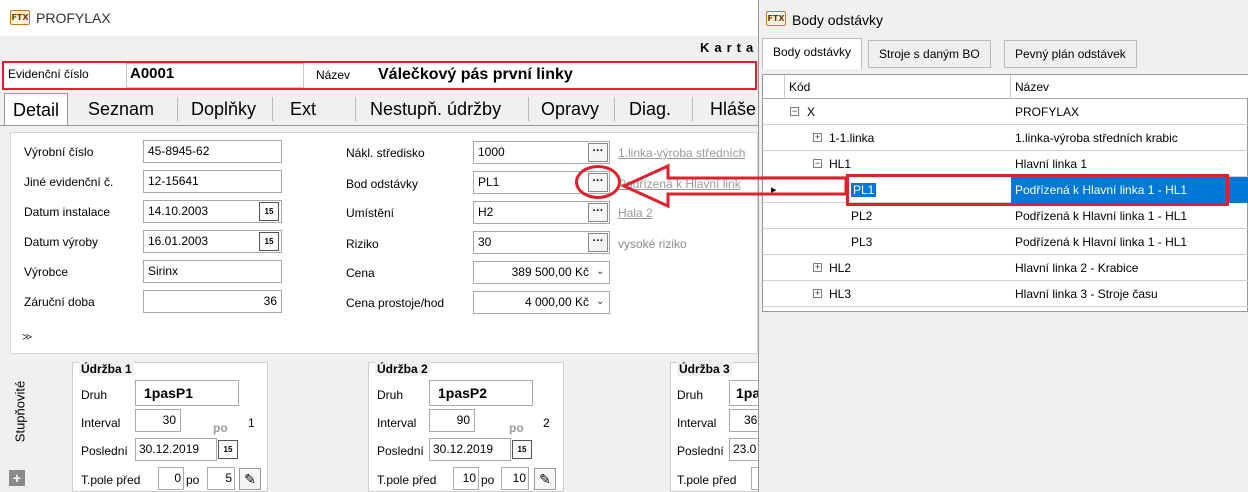  What do you see at coordinates (380, 18) in the screenshot?
I see `main-title-bar` at bounding box center [380, 18].